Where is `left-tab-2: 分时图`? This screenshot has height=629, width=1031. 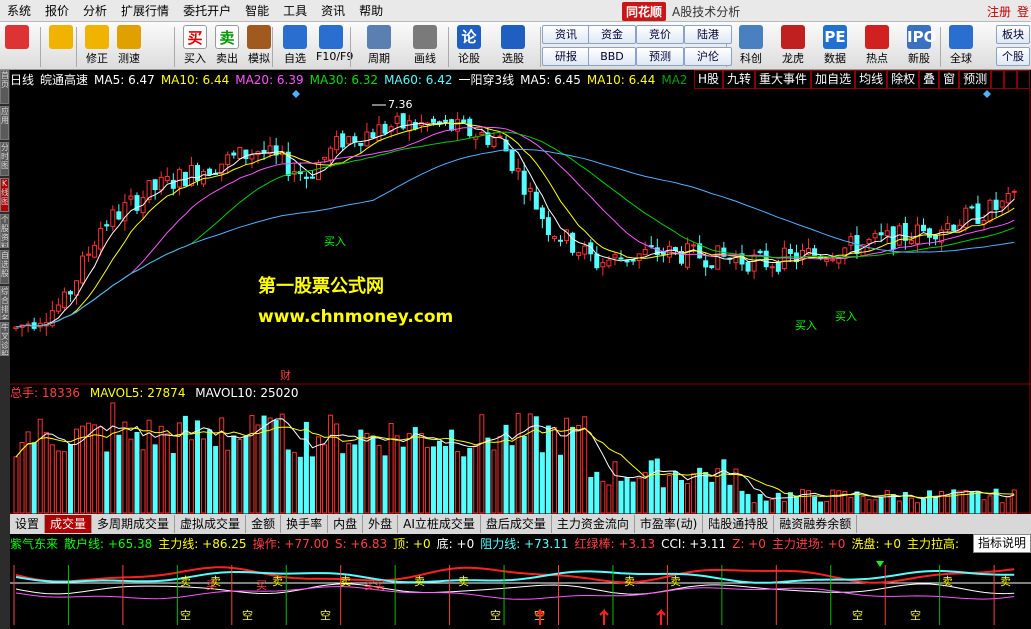 left-tab-2: 分时图 is located at coordinates (4, 159).